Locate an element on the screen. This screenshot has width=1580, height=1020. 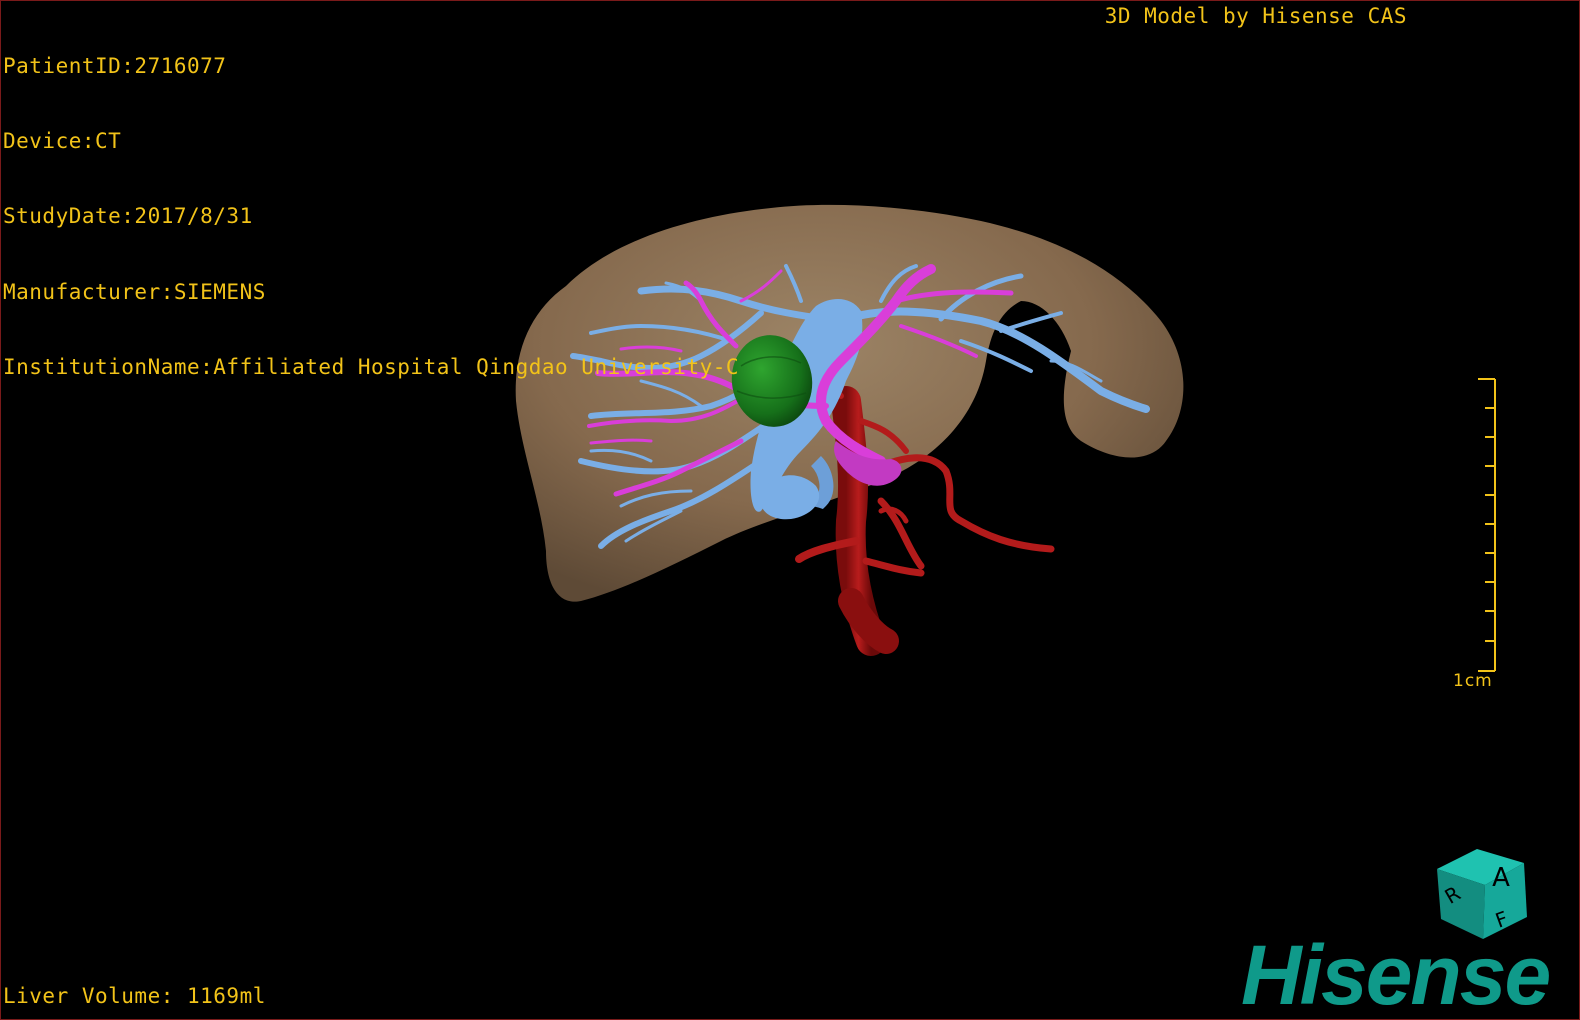
model-credit: 3D Model by Hisense CAS is located at coordinates (1255, 16).